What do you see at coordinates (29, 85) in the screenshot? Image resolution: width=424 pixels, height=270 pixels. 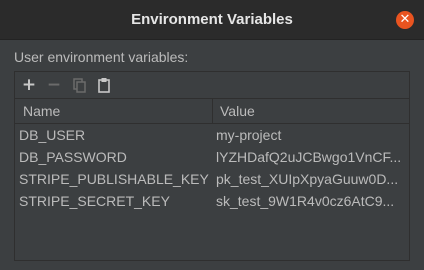 I see `plus-icon: +` at bounding box center [29, 85].